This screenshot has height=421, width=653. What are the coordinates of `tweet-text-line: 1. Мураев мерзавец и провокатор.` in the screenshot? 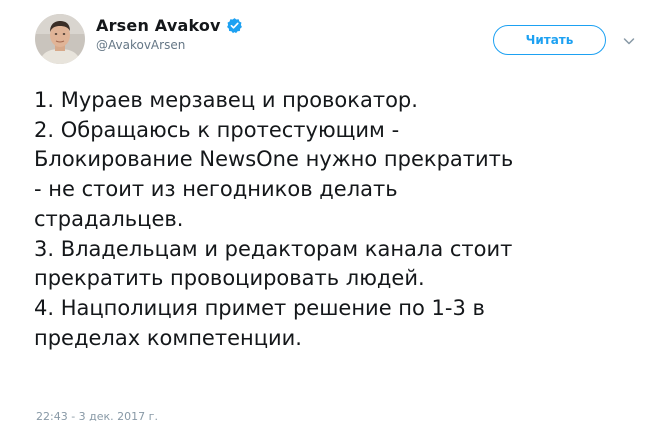 It's located at (226, 100).